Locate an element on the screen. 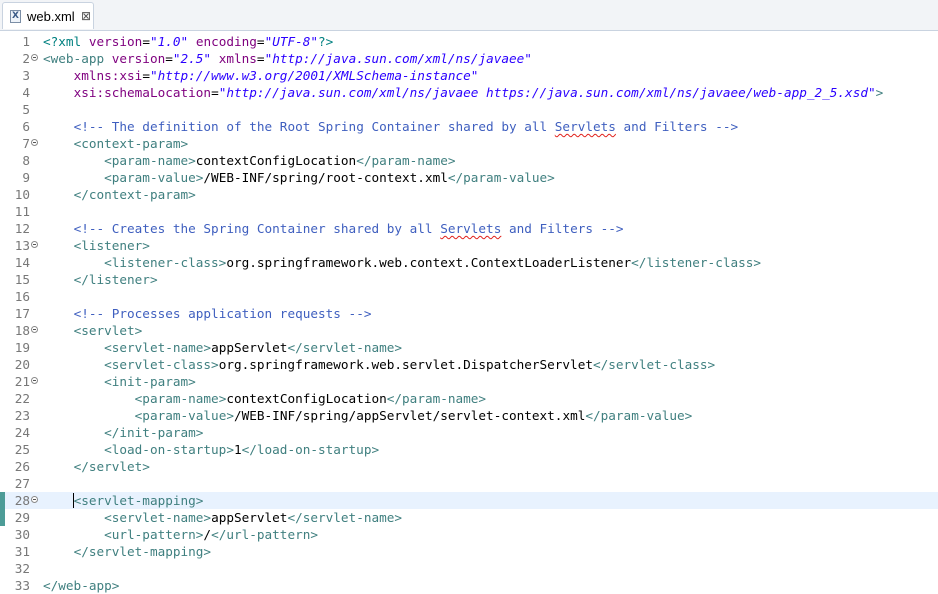 Image resolution: width=938 pixels, height=594 pixels. code-text: <?xml version="1.0" encoding="UTF-8"?> is located at coordinates (188, 41).